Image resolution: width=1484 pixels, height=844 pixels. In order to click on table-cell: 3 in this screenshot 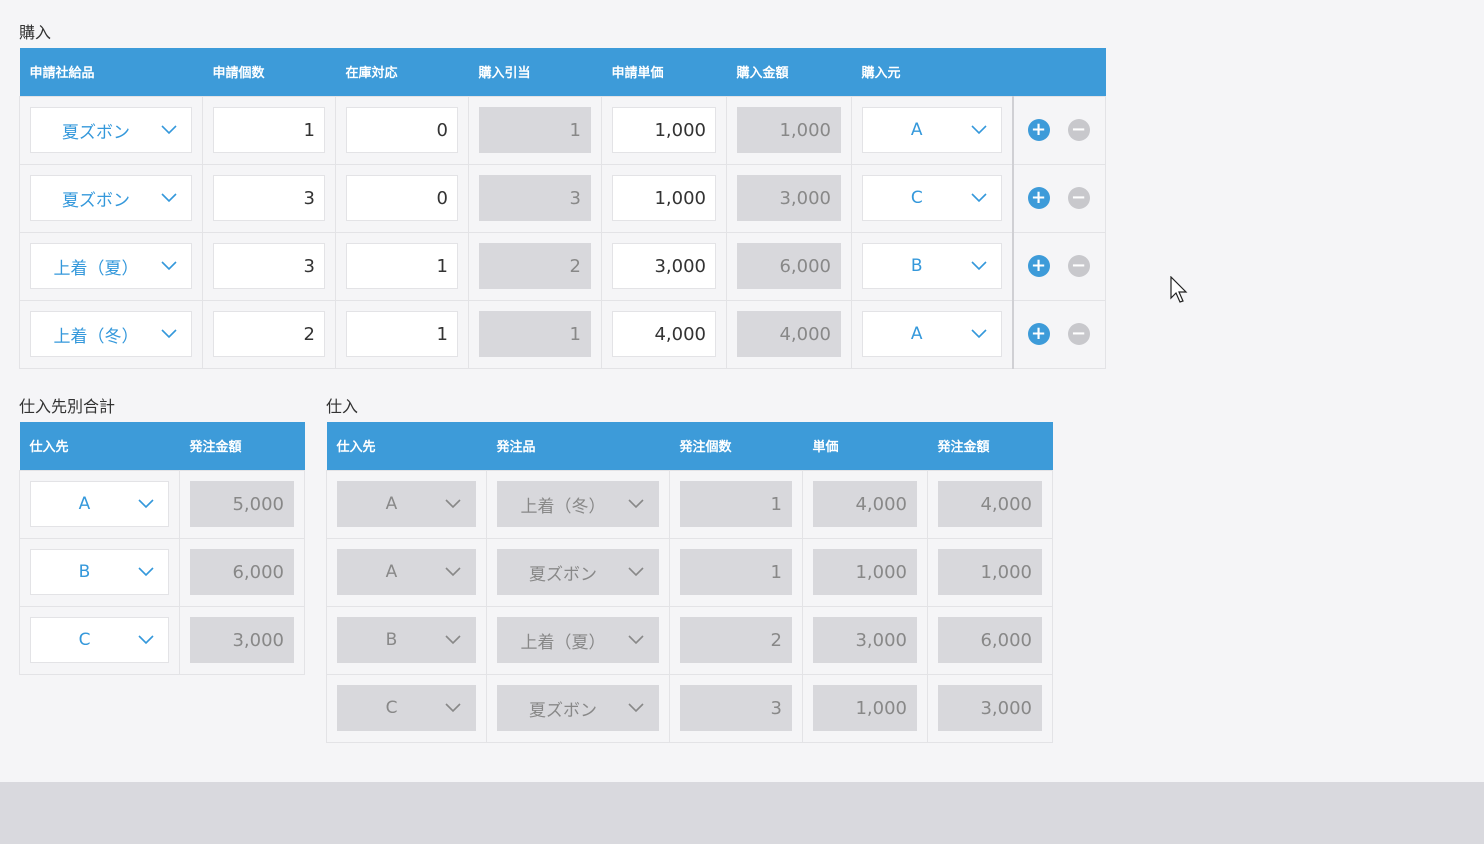, I will do `click(535, 198)`.